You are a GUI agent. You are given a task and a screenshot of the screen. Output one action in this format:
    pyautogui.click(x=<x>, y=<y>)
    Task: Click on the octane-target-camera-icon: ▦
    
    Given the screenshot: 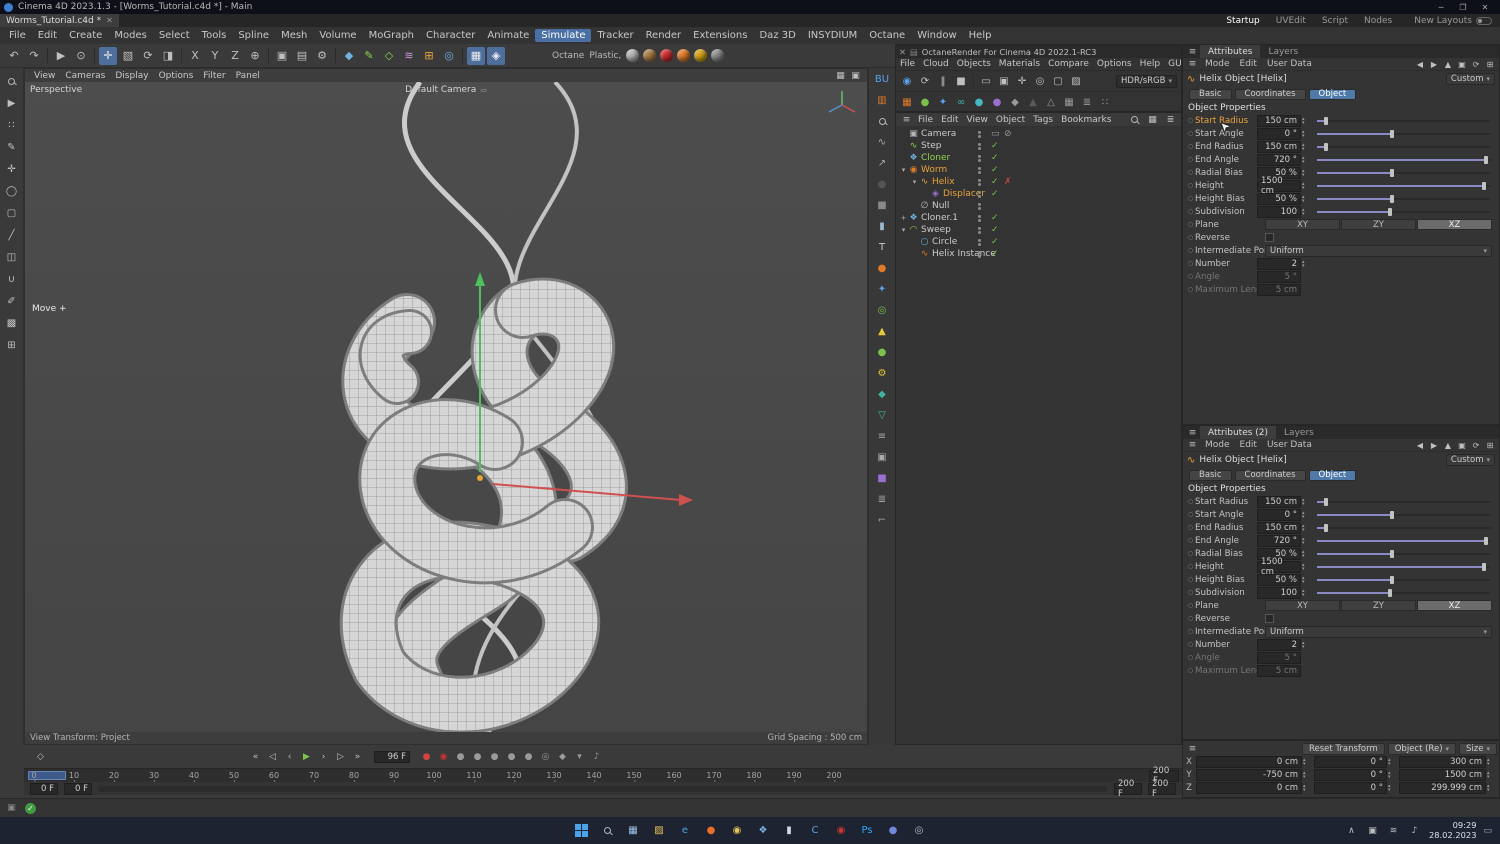 What is the action you would take?
    pyautogui.click(x=907, y=102)
    